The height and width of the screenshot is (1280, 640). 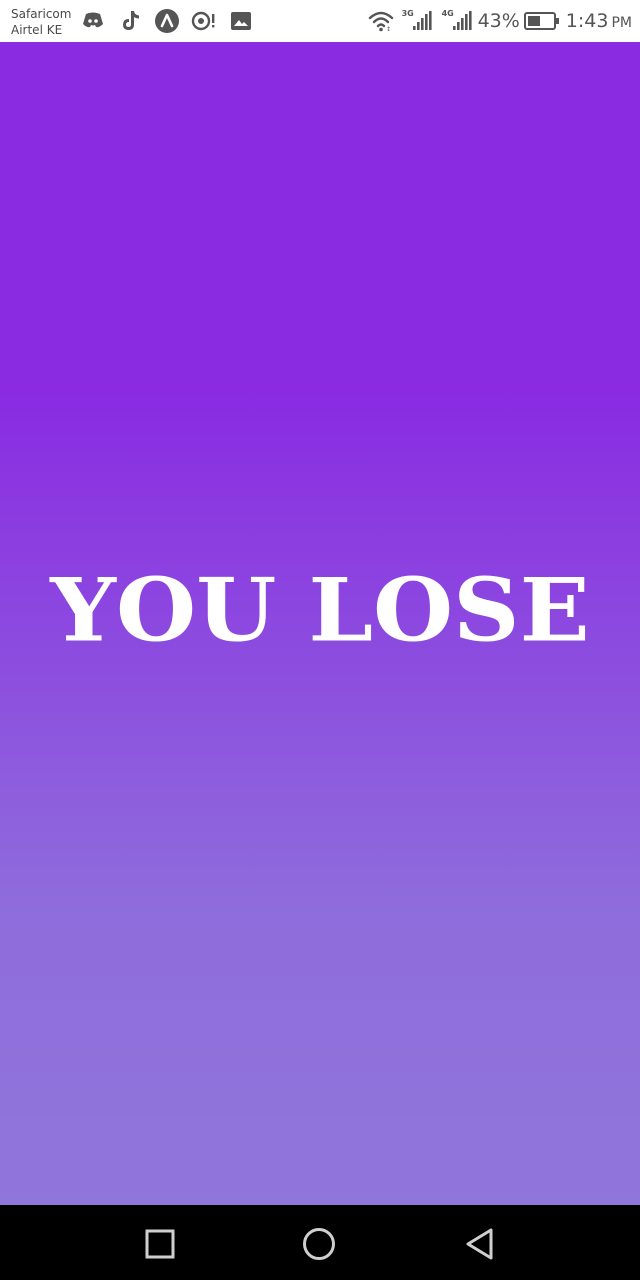 I want to click on recents-button, so click(x=160, y=1244).